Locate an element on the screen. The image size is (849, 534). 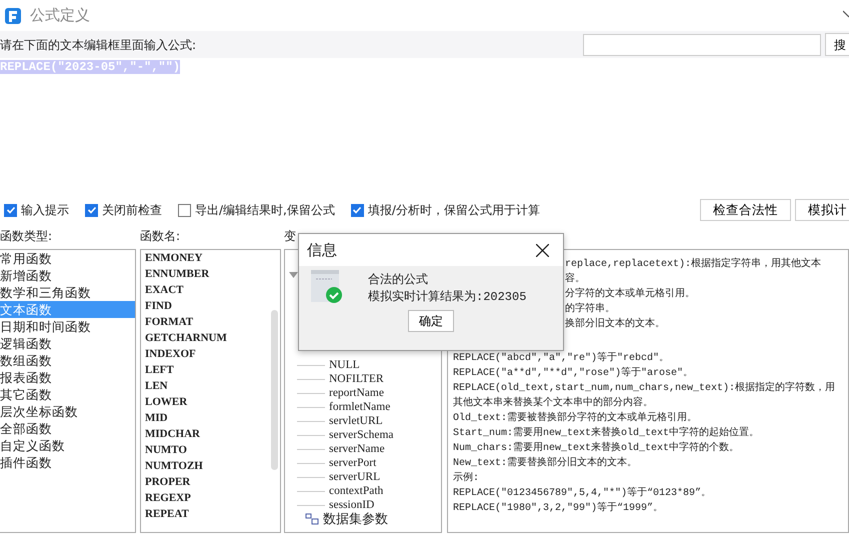
function-name-item: NUMTO is located at coordinates (212, 450).